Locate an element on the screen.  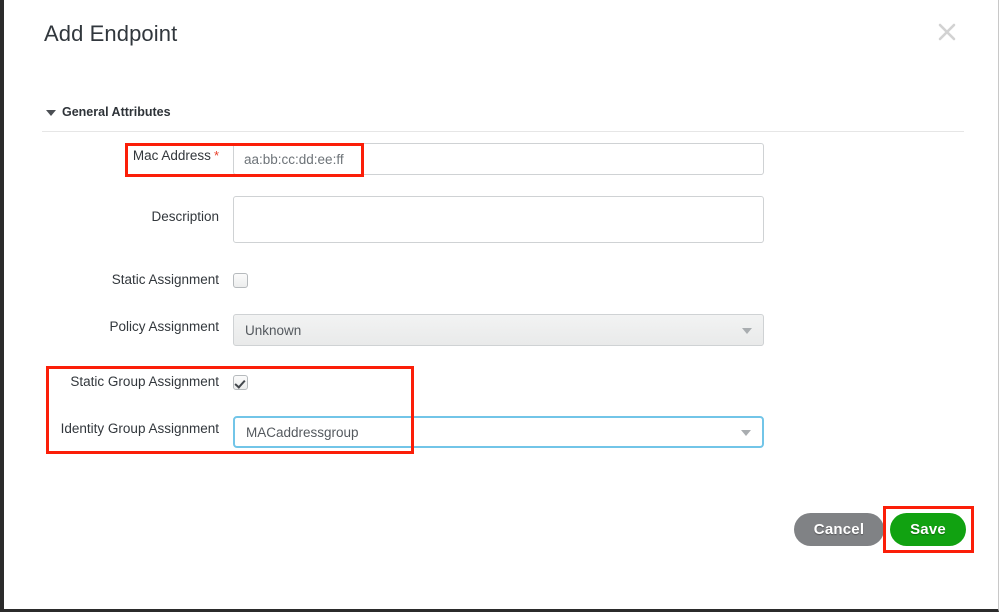
identity-group-assignment-value: MACaddressgroup is located at coordinates (302, 432).